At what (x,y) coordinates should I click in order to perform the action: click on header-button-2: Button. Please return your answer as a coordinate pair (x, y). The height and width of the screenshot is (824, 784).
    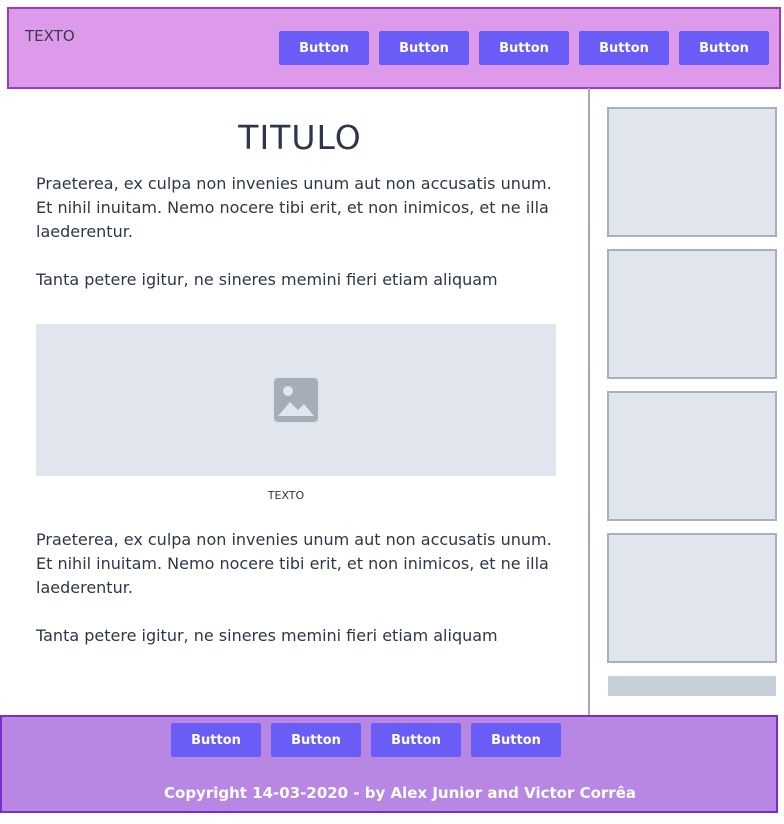
    Looking at the image, I should click on (424, 48).